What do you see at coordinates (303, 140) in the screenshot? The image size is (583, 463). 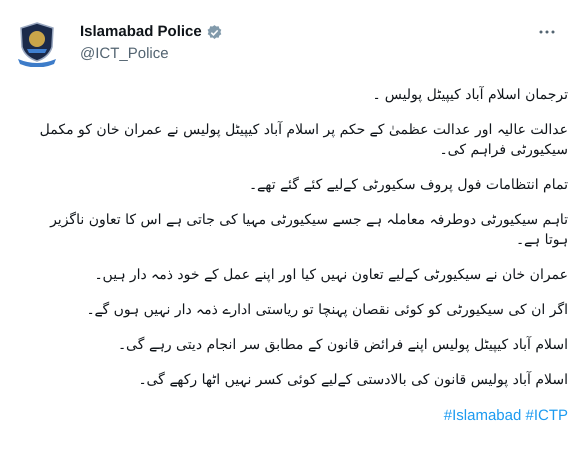 I see `post-paragraph: عدالت عالیہ اور عدالت عظمیٰ کے حکم پر اسلام آباد کیپیٹل پولیس نے عمران خان کو مکمل سیکیورٹی فراہم کی۔` at bounding box center [303, 140].